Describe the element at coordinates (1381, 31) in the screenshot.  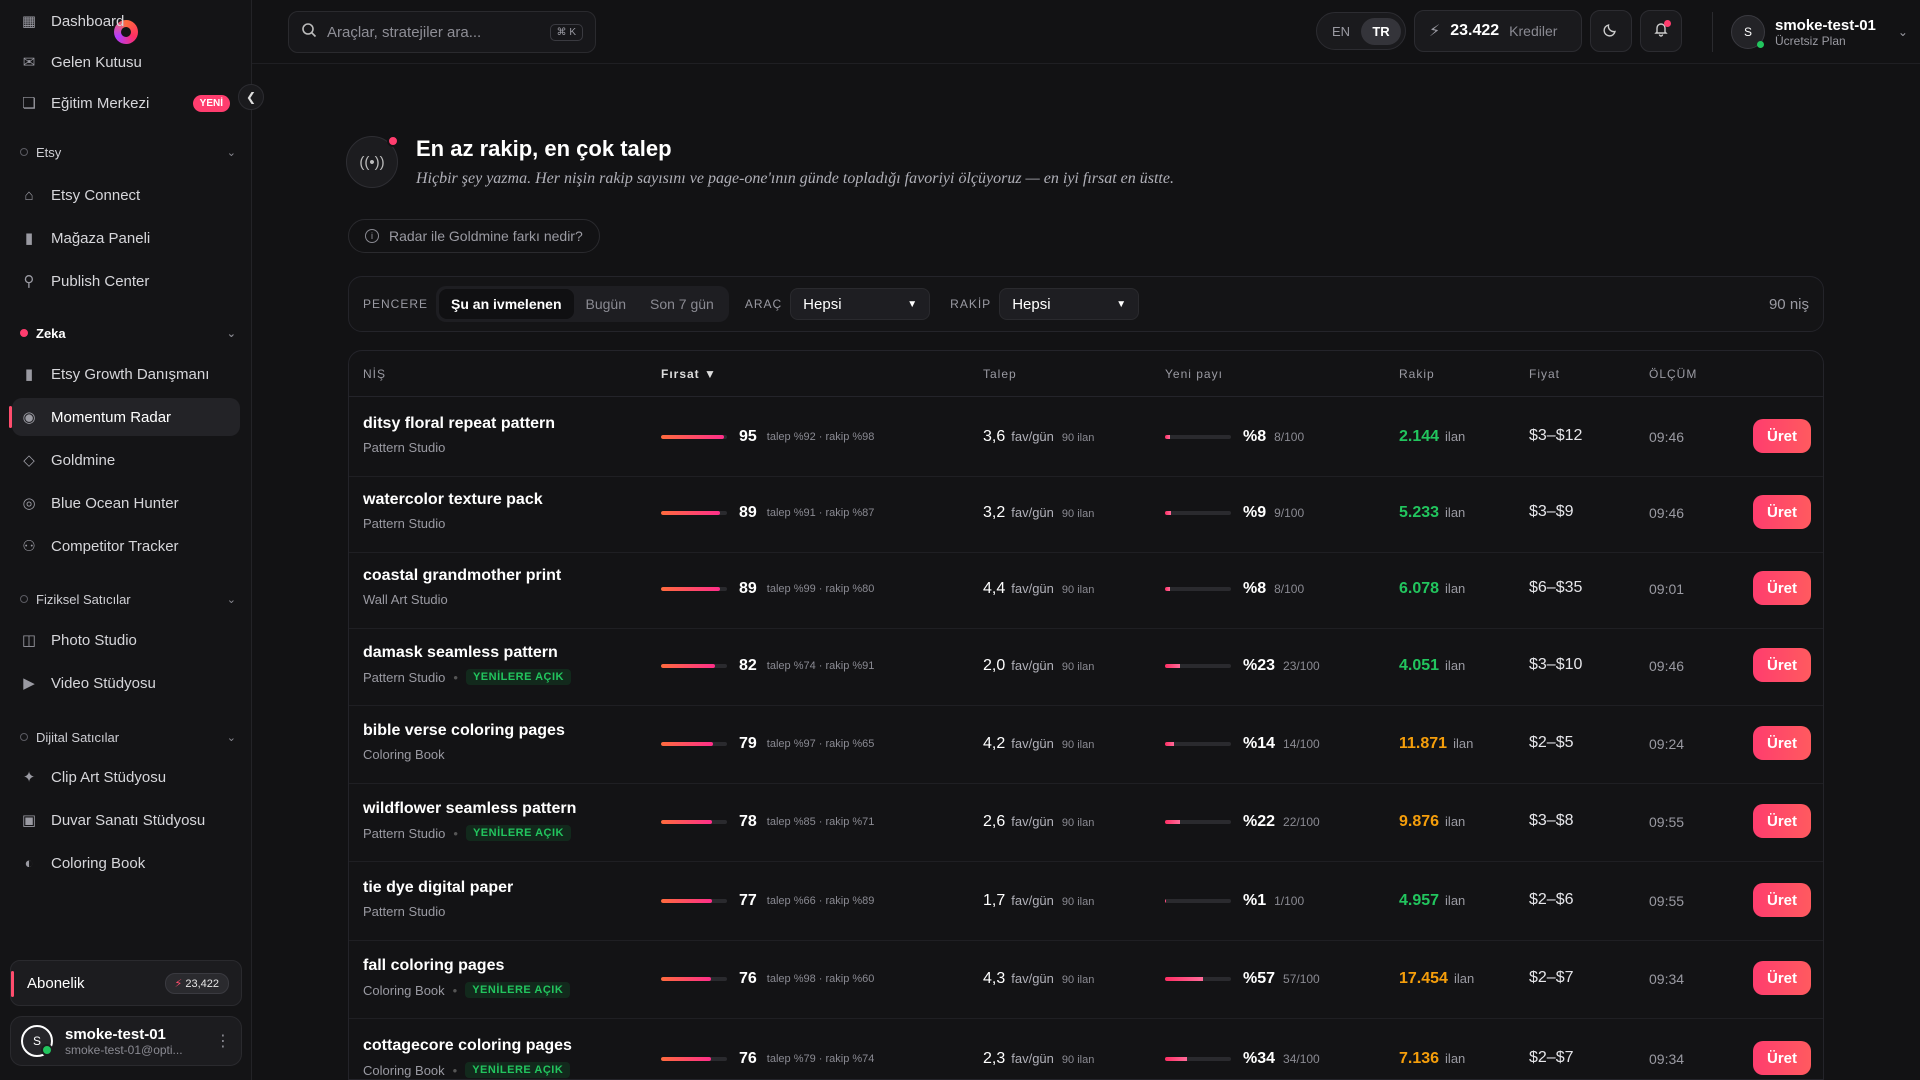
I see `lang-tr: TR` at that location.